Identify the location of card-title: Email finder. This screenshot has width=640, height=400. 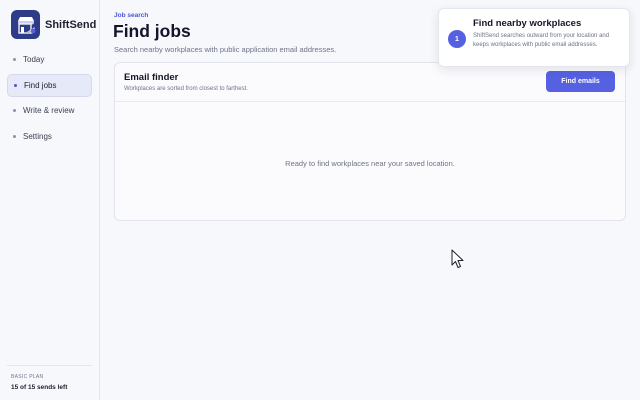
(151, 77).